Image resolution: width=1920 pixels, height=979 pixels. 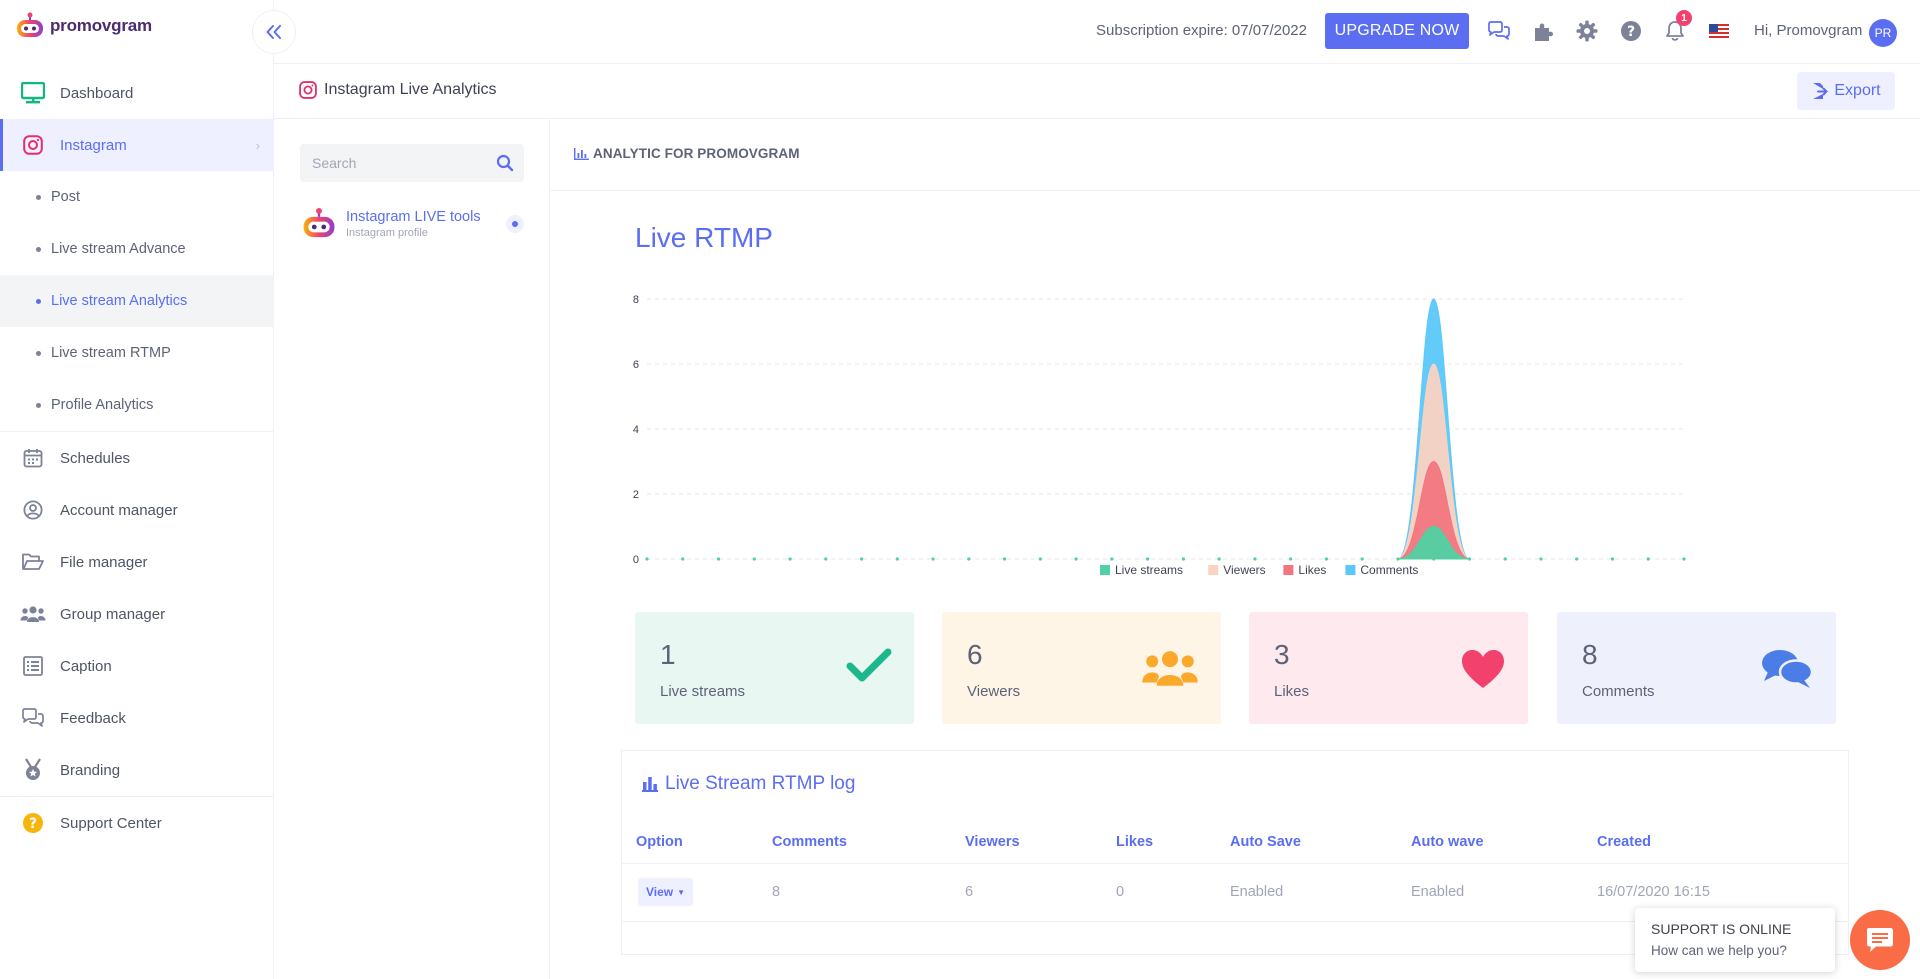 I want to click on sidebar-item-branding: Branding, so click(x=137, y=770).